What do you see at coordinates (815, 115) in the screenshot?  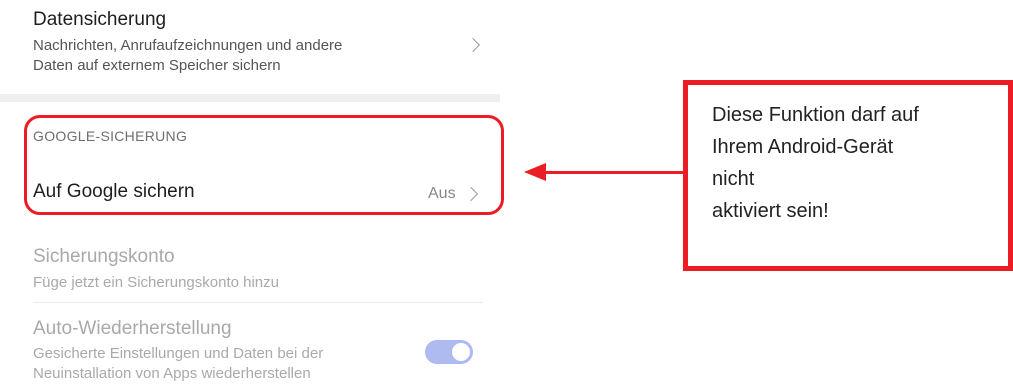 I see `callout-line-1: Diese Funktion darf auf` at bounding box center [815, 115].